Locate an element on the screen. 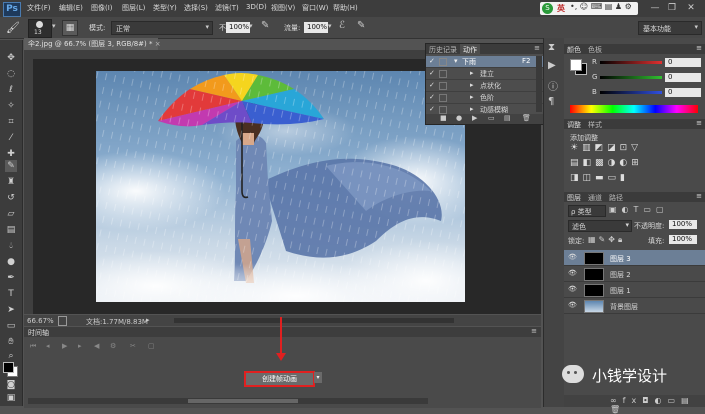  adjustment-icons-row-2: ▤◧▩◑◐⊞ is located at coordinates (630, 164).